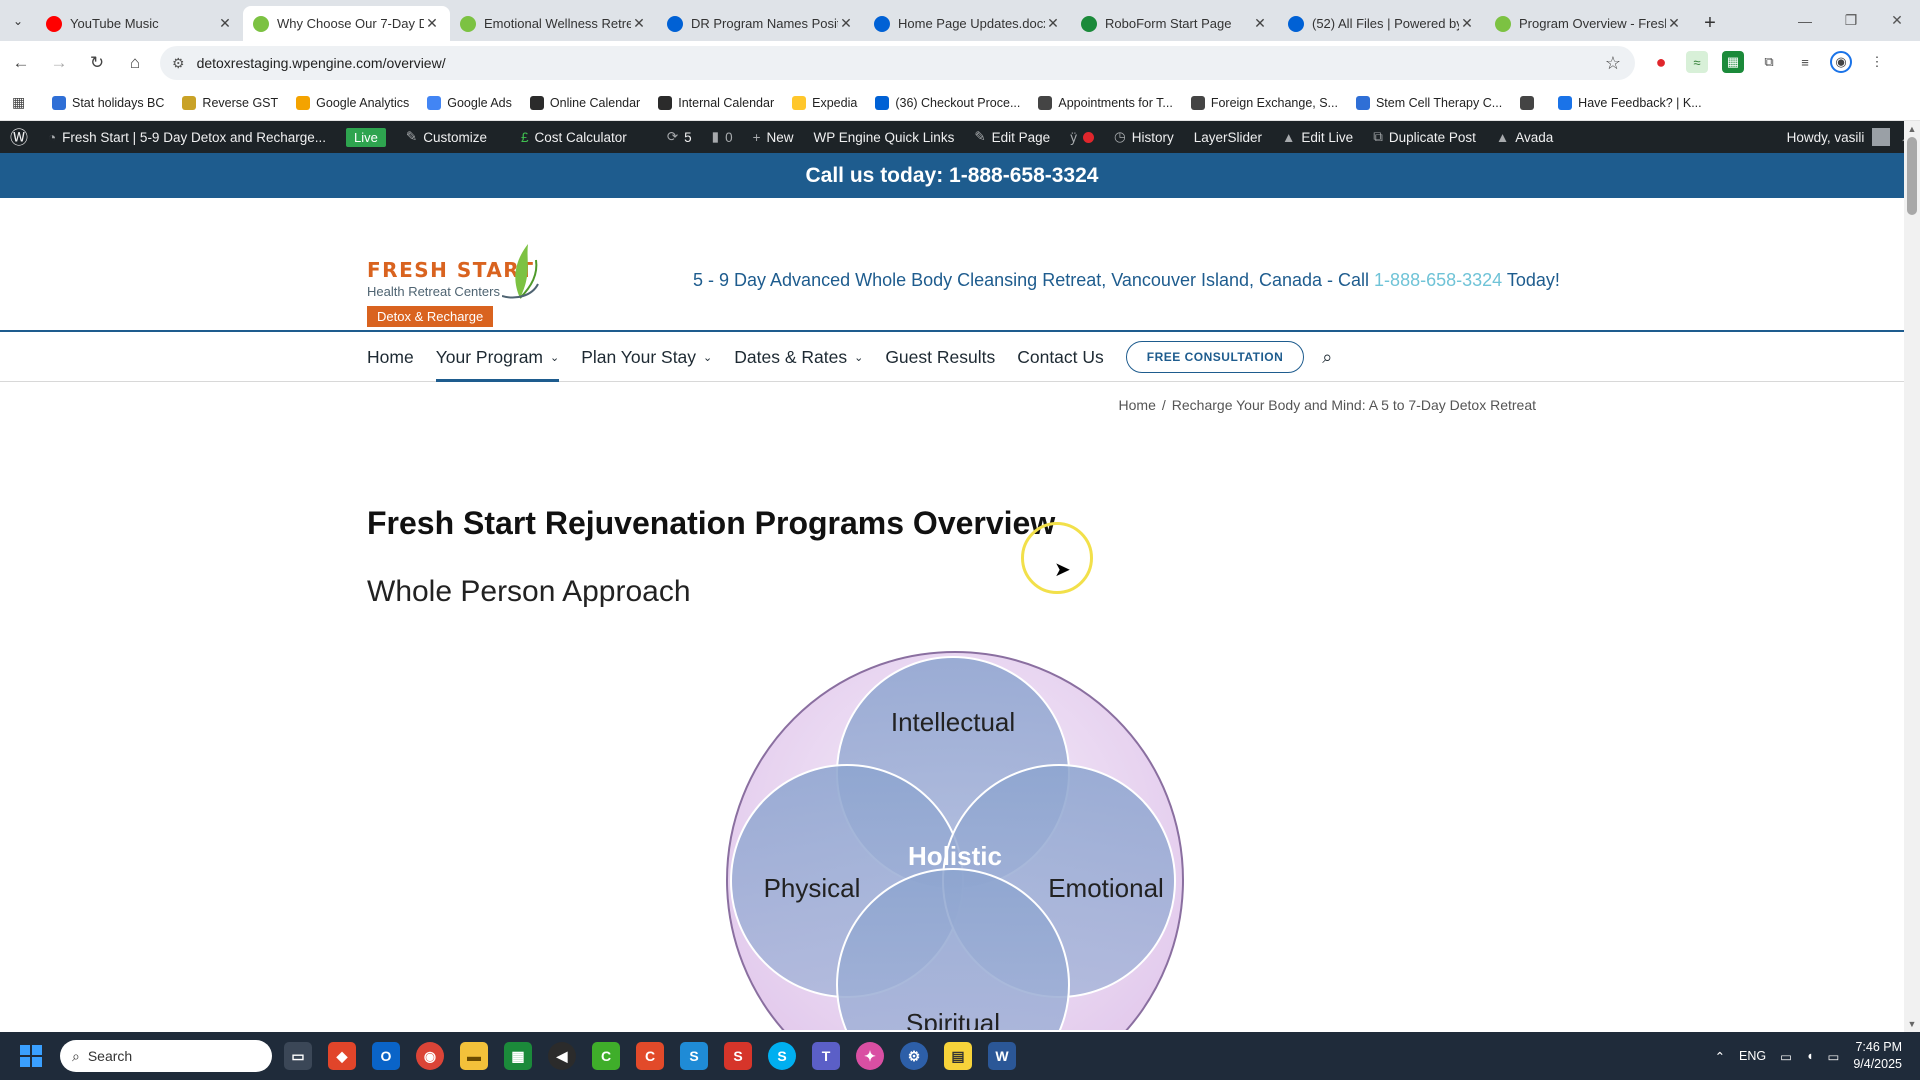  I want to click on camtasia-red-icon: C, so click(650, 1056).